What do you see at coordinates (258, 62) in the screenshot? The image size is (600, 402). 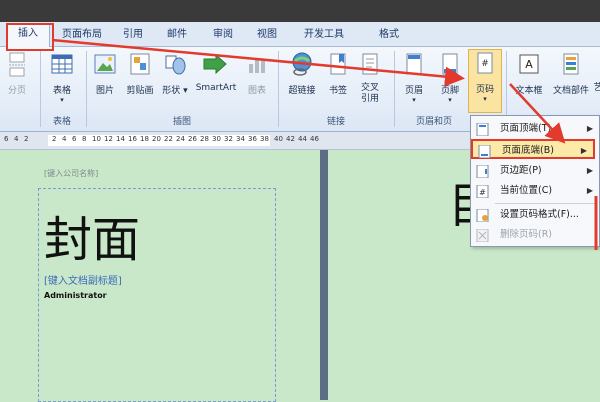 I see `arrow-insert-to-page-number` at bounding box center [258, 62].